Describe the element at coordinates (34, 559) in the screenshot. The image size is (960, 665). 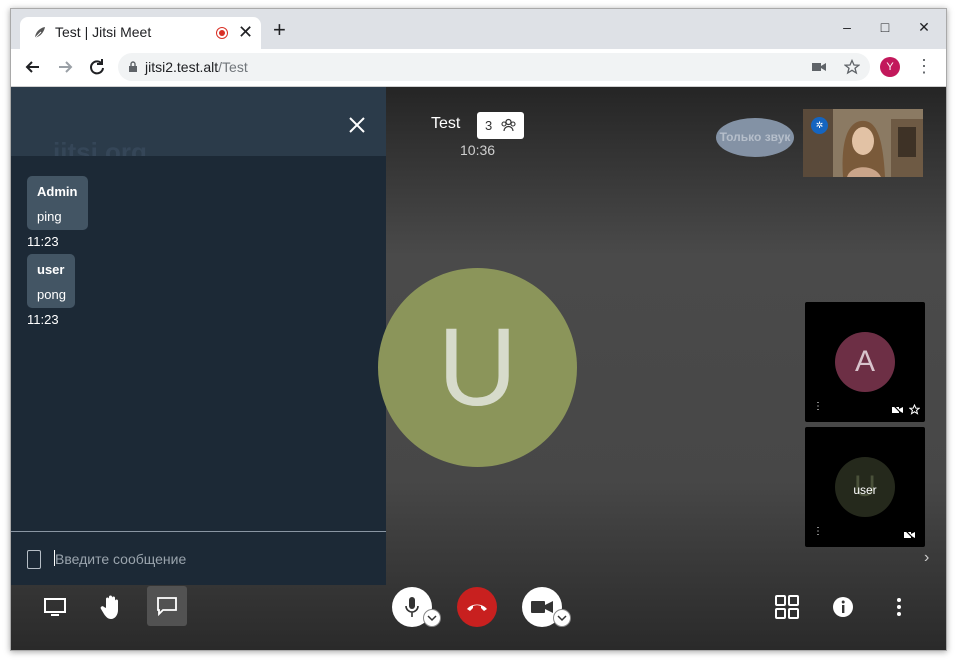
I see `smiley-icon` at that location.